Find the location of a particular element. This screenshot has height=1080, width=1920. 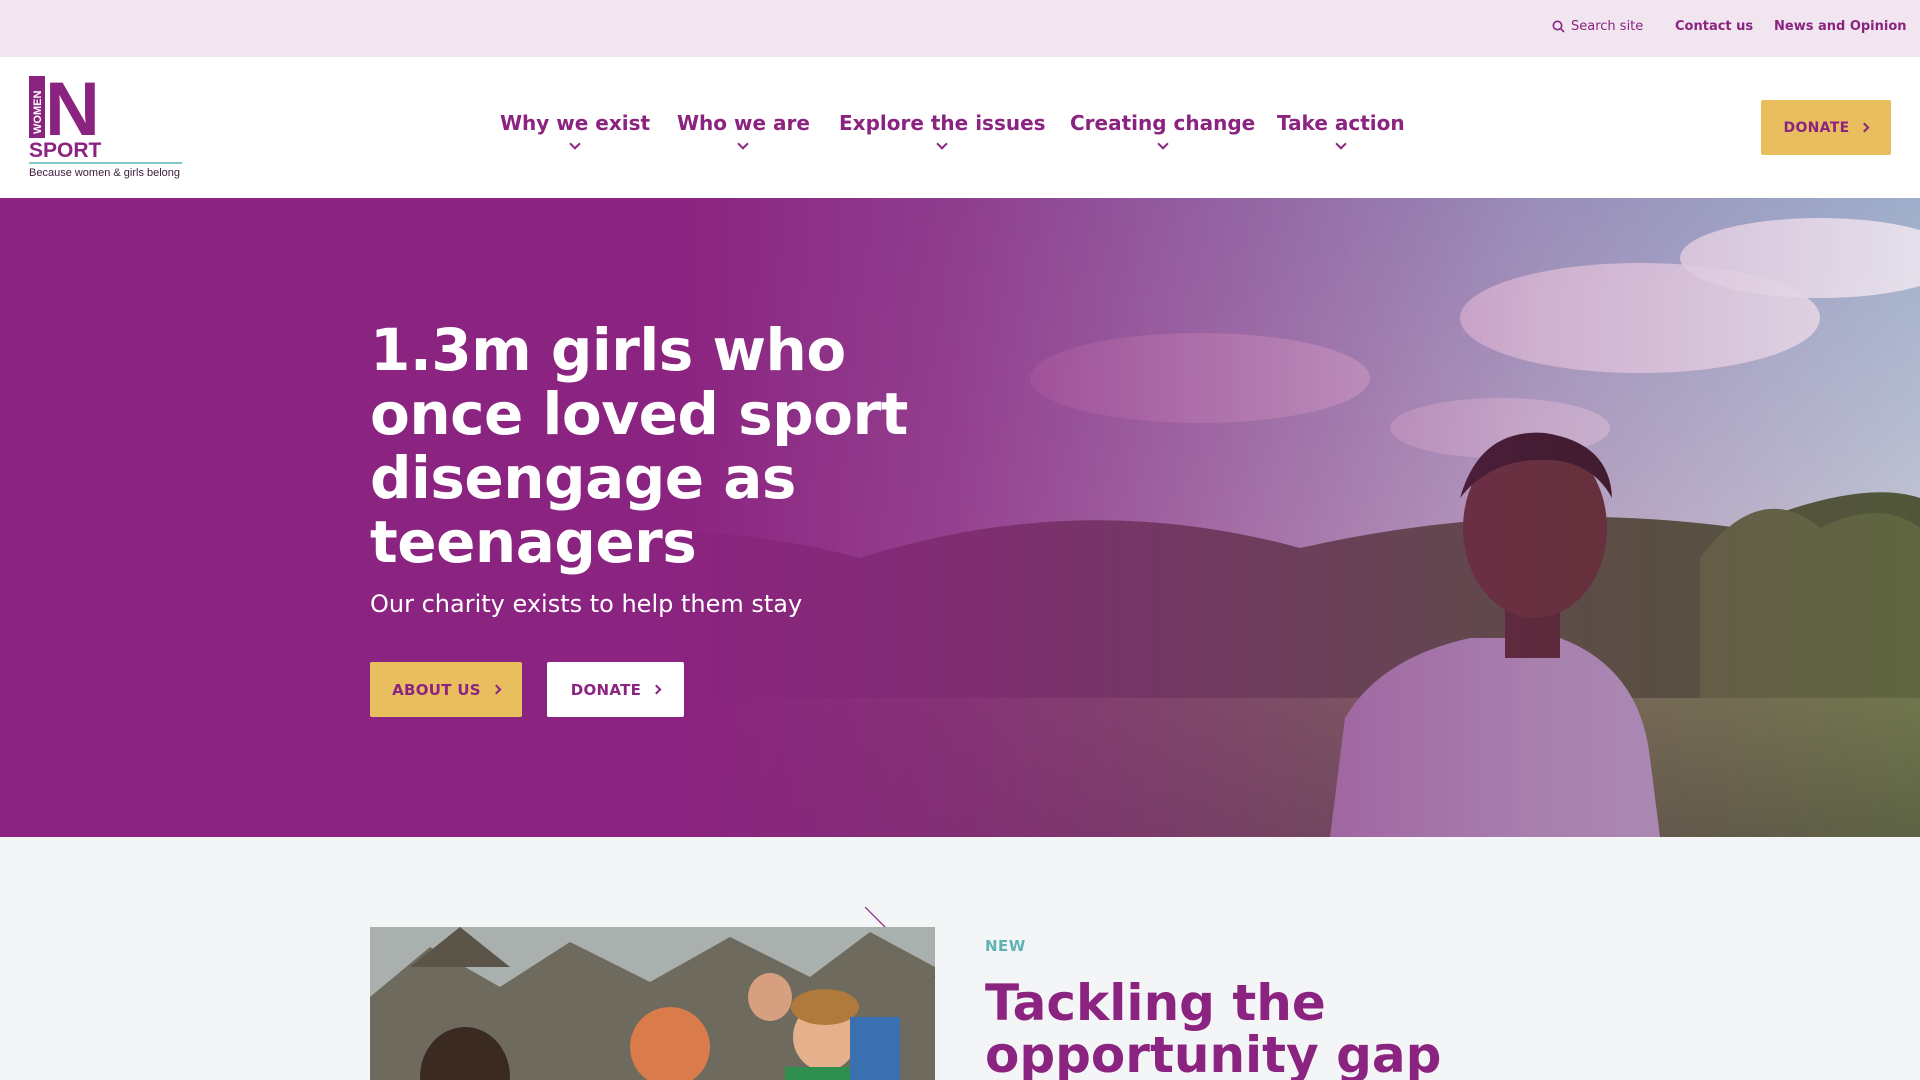

about-us-button: ABOUT US is located at coordinates (446, 689).